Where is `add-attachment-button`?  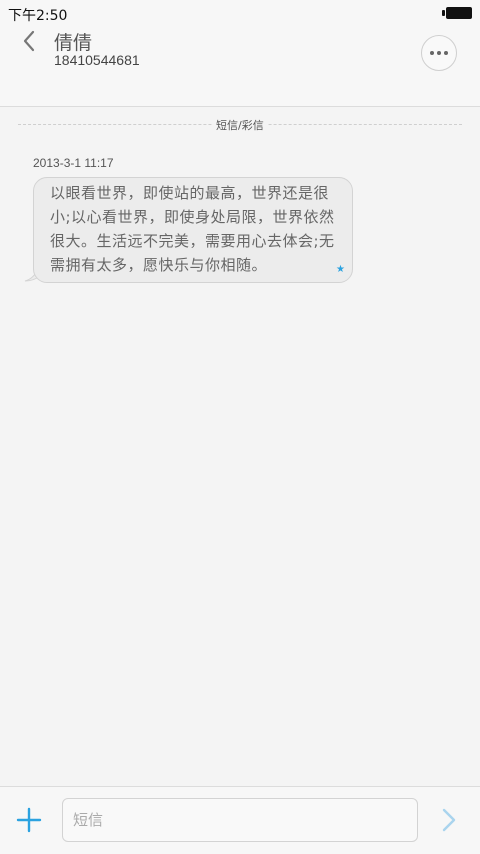 add-attachment-button is located at coordinates (29, 820).